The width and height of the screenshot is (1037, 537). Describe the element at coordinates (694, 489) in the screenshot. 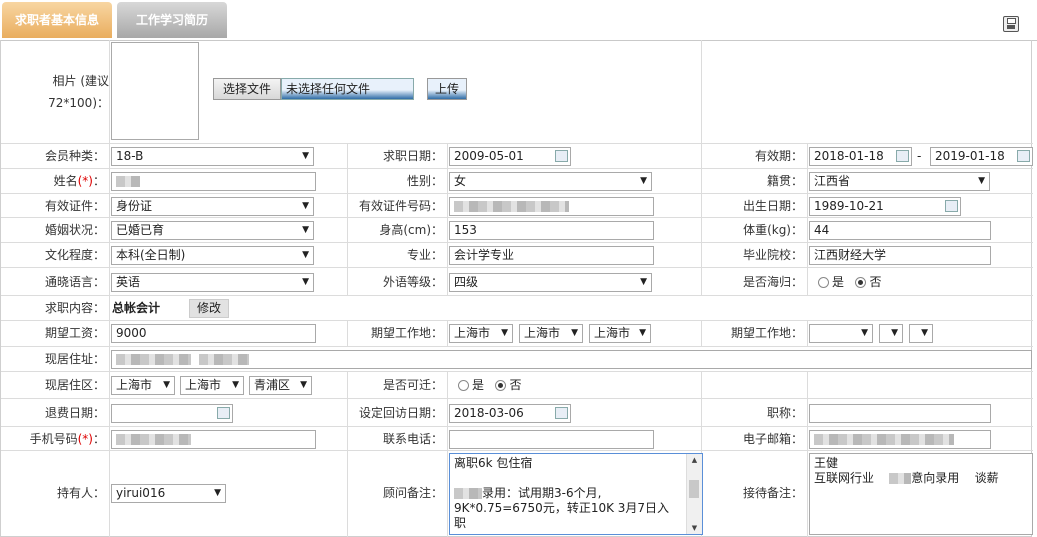

I see `scroll-thumb` at that location.